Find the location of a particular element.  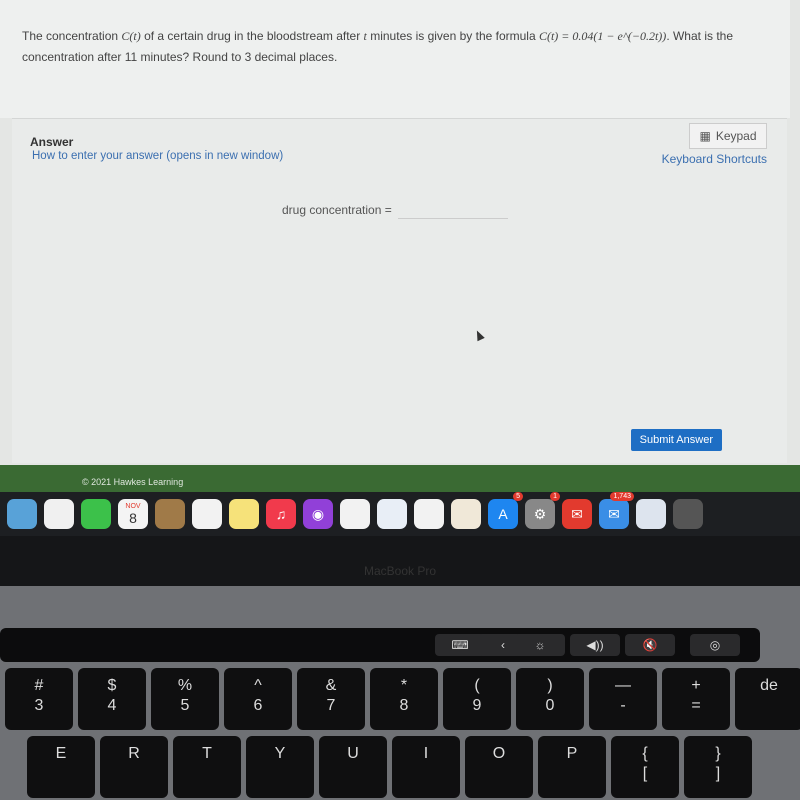

key-=: + = is located at coordinates (696, 699).